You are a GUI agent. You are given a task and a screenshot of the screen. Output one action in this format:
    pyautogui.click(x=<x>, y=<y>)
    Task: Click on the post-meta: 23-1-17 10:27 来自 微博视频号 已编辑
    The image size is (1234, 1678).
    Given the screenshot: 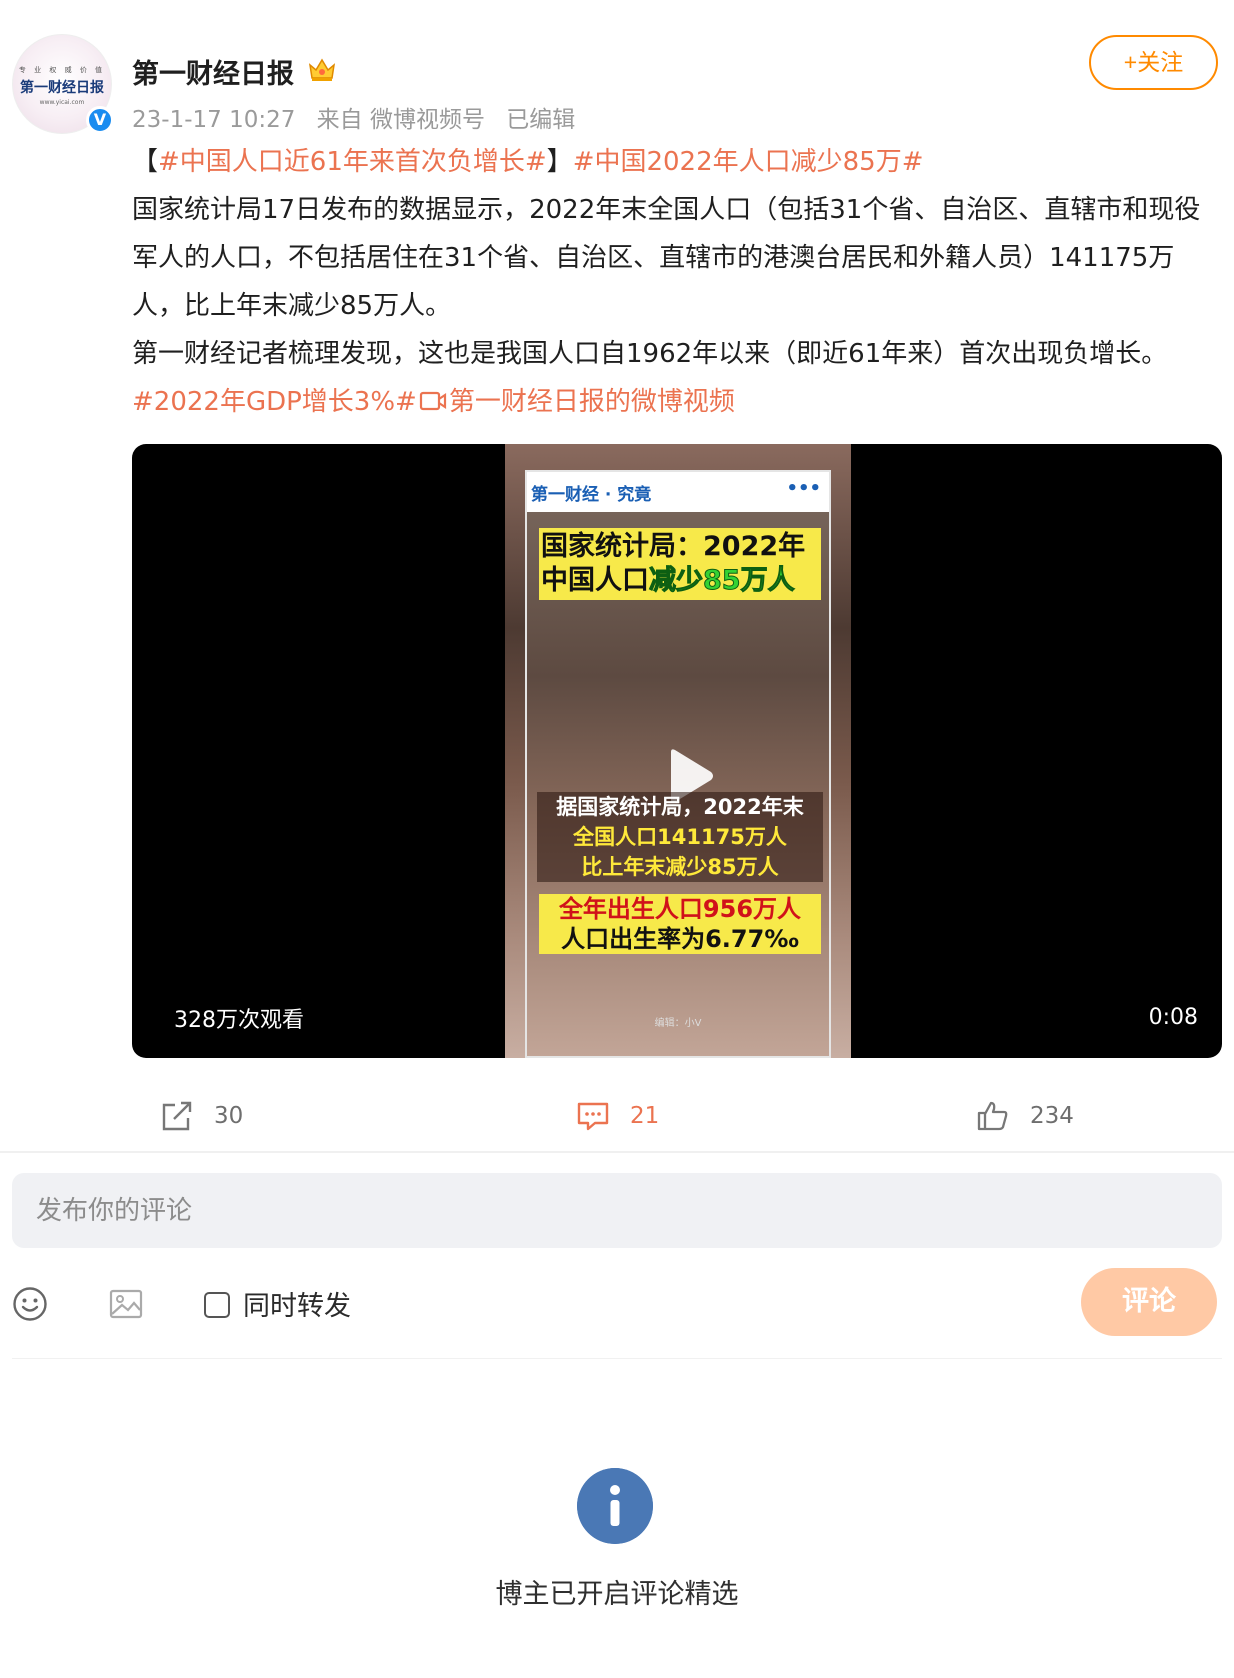 What is the action you would take?
    pyautogui.click(x=360, y=117)
    